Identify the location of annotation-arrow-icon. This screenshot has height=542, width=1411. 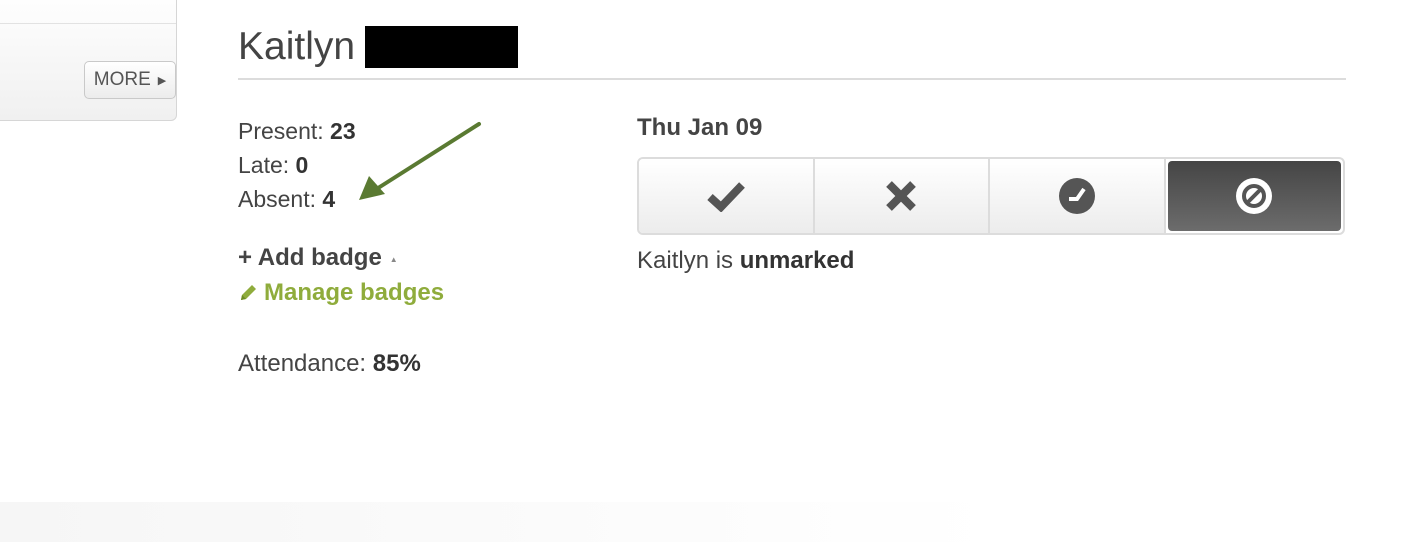
(420, 161).